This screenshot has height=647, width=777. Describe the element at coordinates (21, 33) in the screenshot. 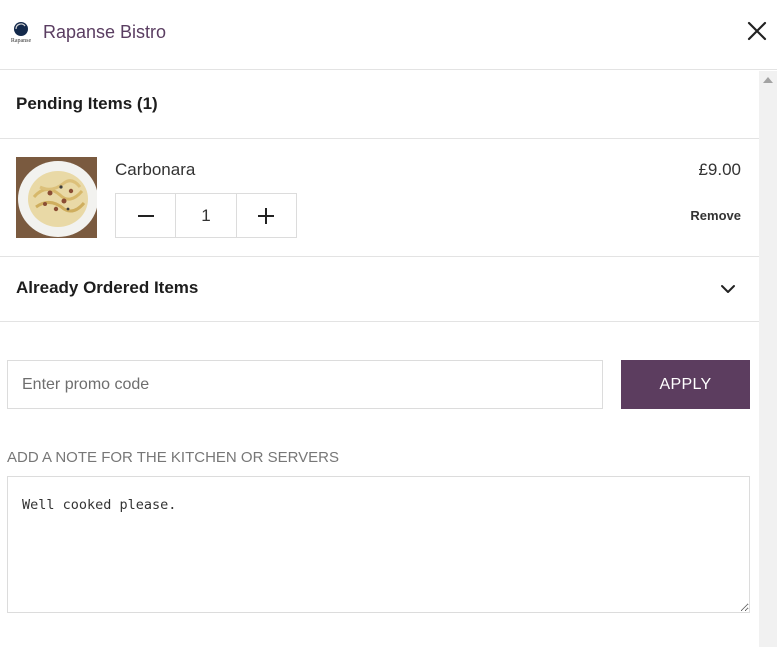

I see `brand-logo: Rapanse` at that location.